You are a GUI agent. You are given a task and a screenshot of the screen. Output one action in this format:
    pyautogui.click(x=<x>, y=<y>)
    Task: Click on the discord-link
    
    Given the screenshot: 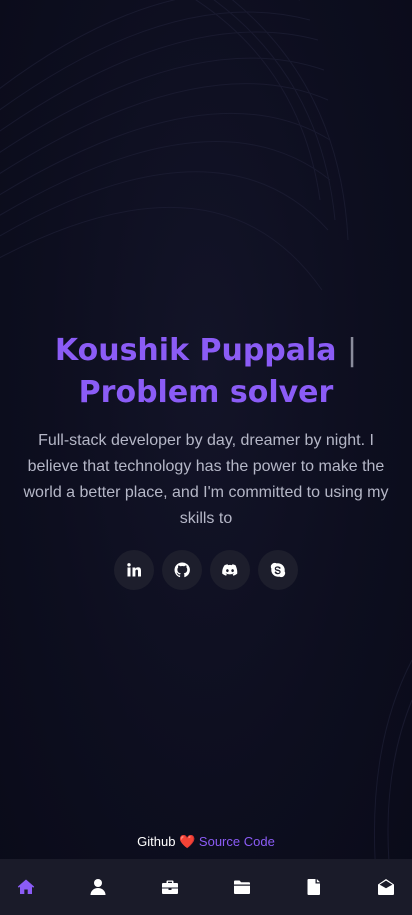 What is the action you would take?
    pyautogui.click(x=230, y=570)
    